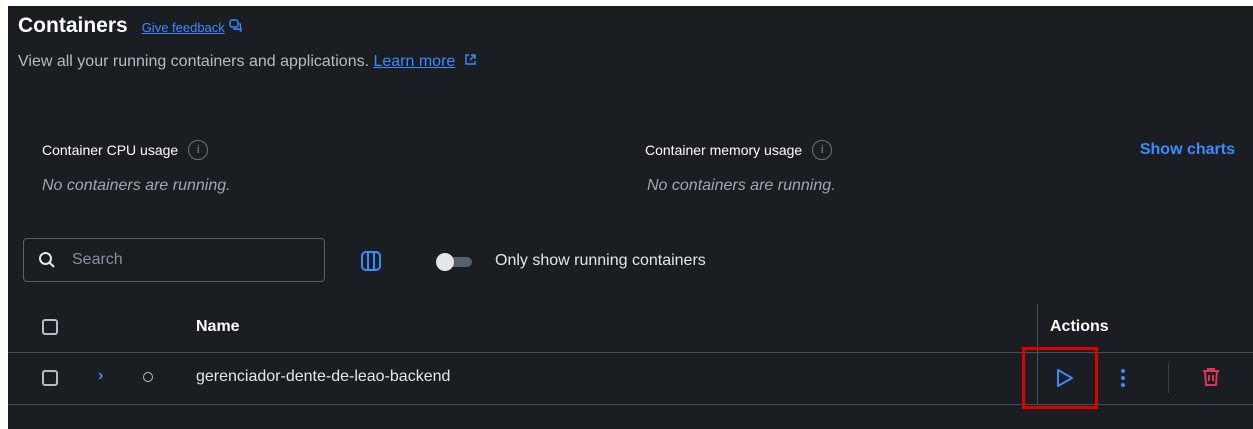 The width and height of the screenshot is (1253, 429). Describe the element at coordinates (1187, 150) in the screenshot. I see `show-charts-button: Show charts` at that location.